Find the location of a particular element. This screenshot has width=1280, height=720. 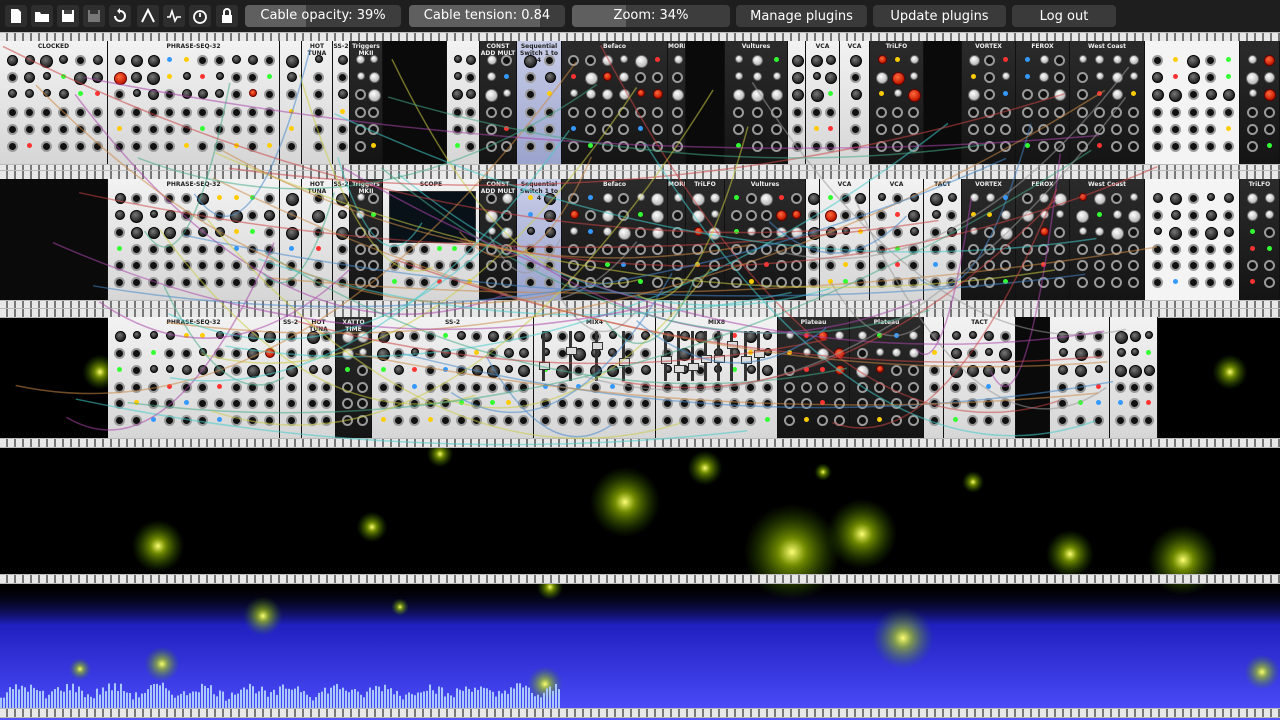

channel-fader is located at coordinates (597, 356).